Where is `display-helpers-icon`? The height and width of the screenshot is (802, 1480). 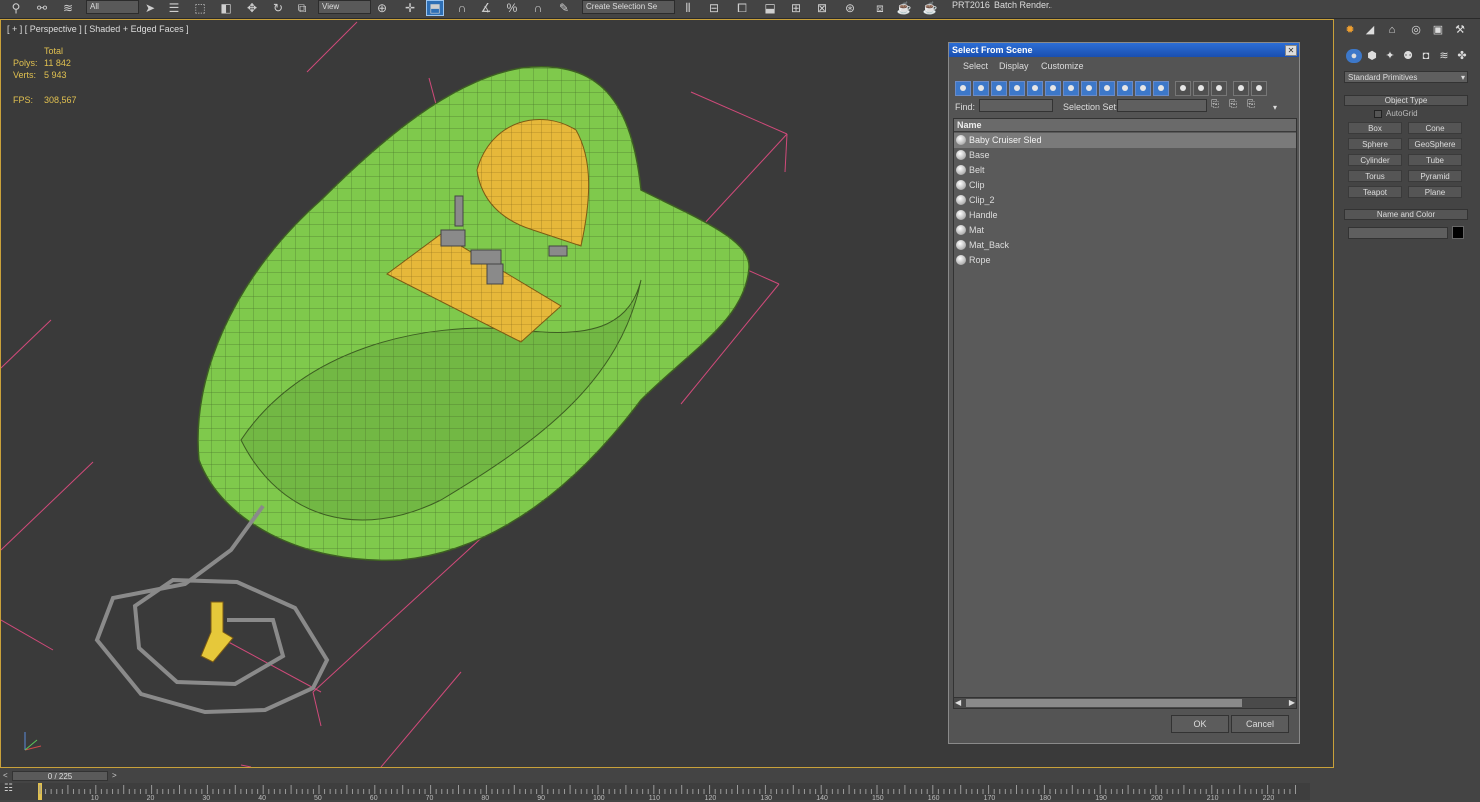 display-helpers-icon is located at coordinates (1035, 88).